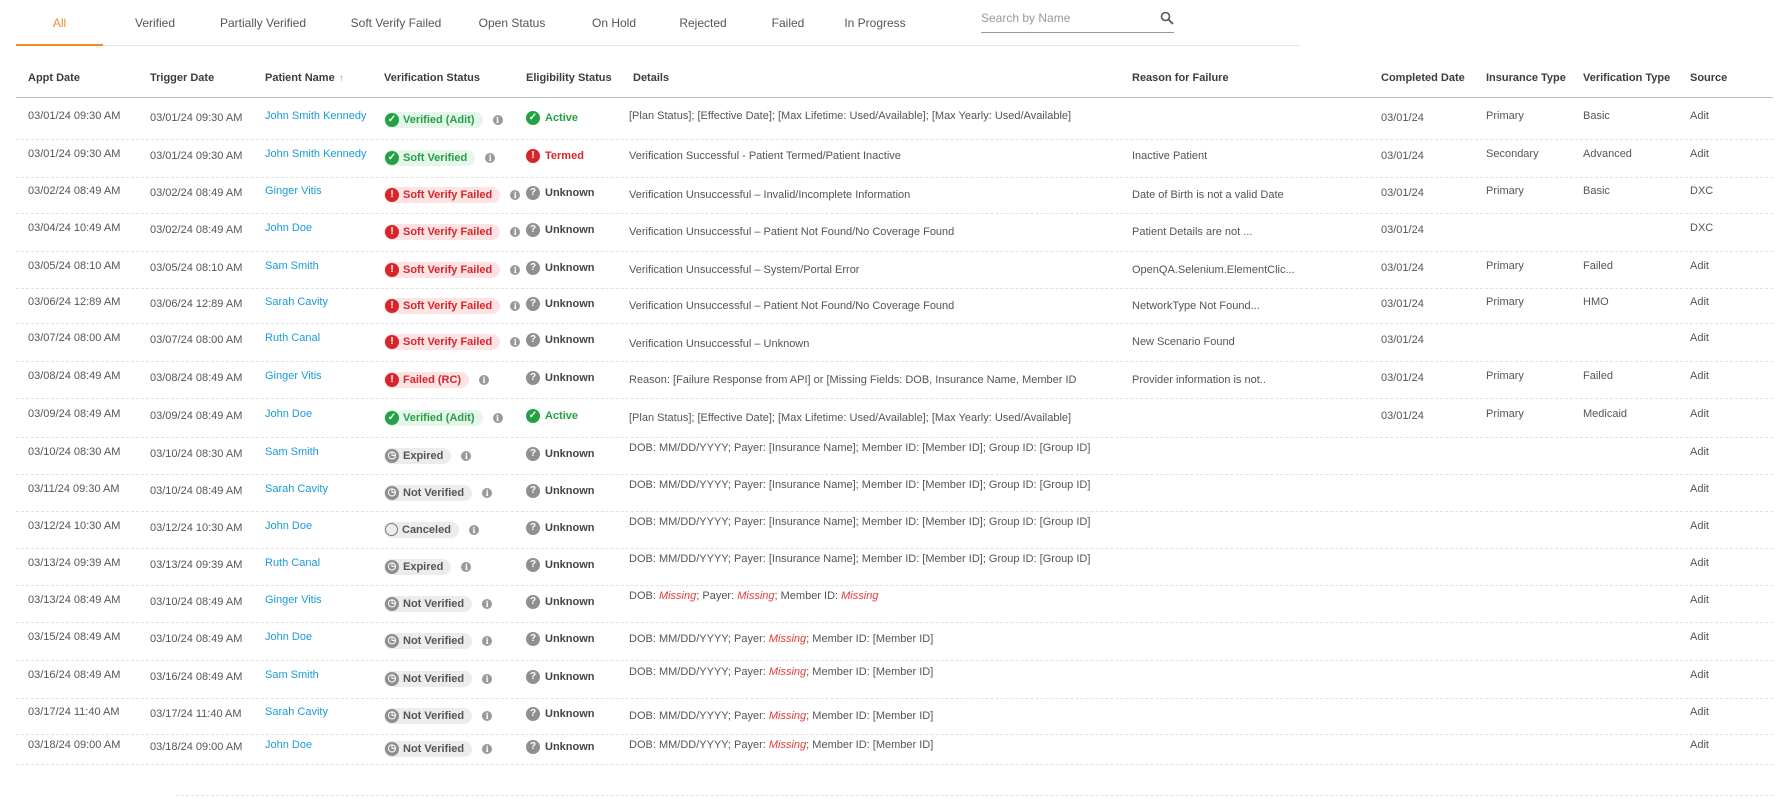  I want to click on col-reason-for-failure: Reason for Failure, so click(1180, 78).